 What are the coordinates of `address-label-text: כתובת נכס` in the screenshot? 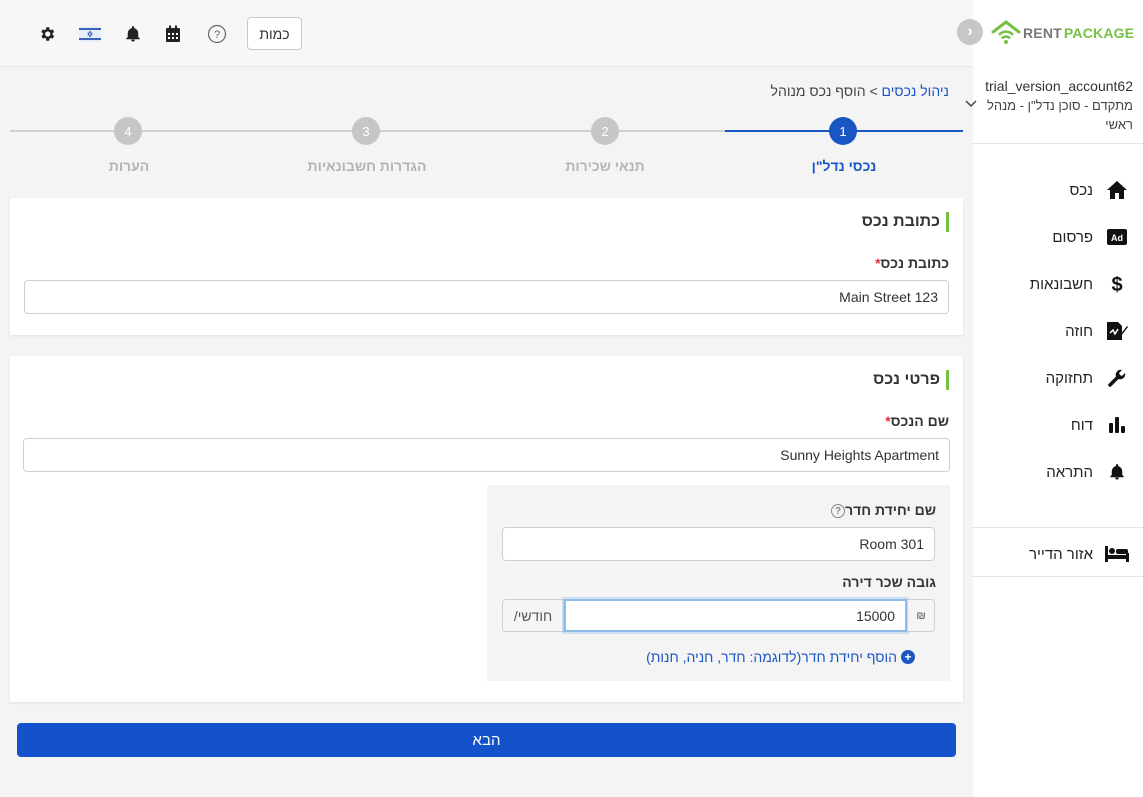 It's located at (914, 263).